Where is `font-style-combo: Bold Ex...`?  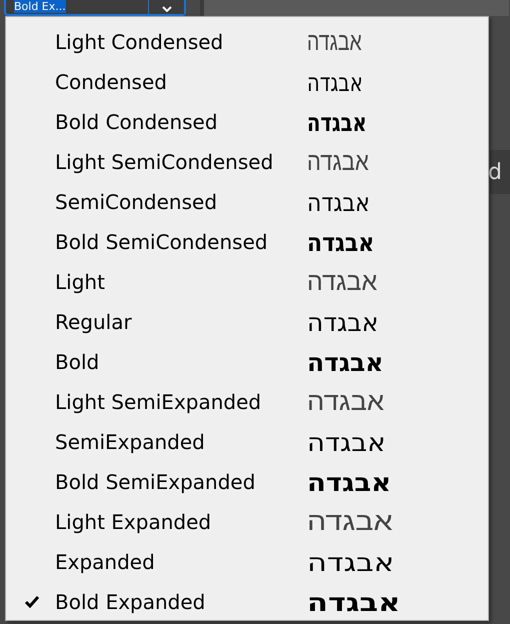
font-style-combo: Bold Ex... is located at coordinates (95, 8).